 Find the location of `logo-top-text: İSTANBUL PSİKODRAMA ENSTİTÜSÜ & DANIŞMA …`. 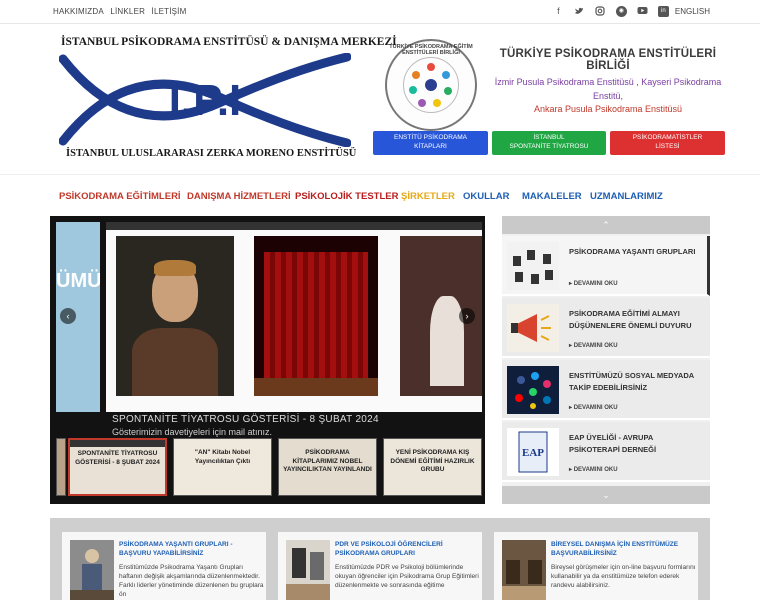

logo-top-text: İSTANBUL PSİKODRAMA ENSTİTÜSÜ & DANIŞMA … is located at coordinates (229, 42).